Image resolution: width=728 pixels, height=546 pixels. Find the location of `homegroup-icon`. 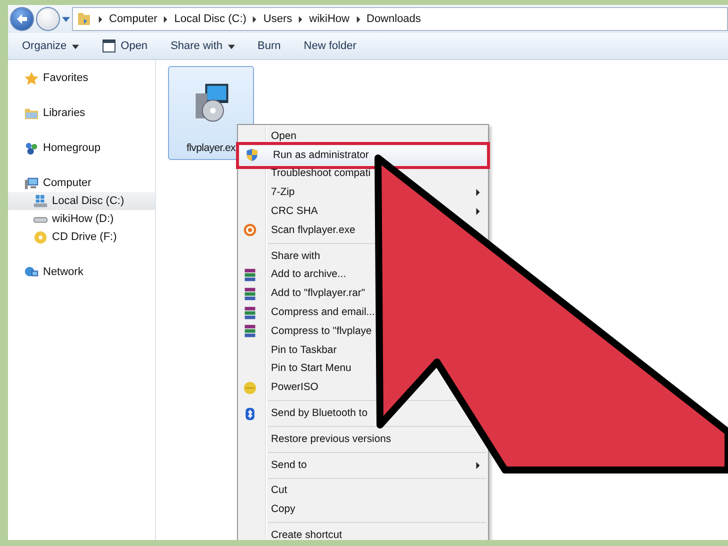

homegroup-icon is located at coordinates (31, 148).